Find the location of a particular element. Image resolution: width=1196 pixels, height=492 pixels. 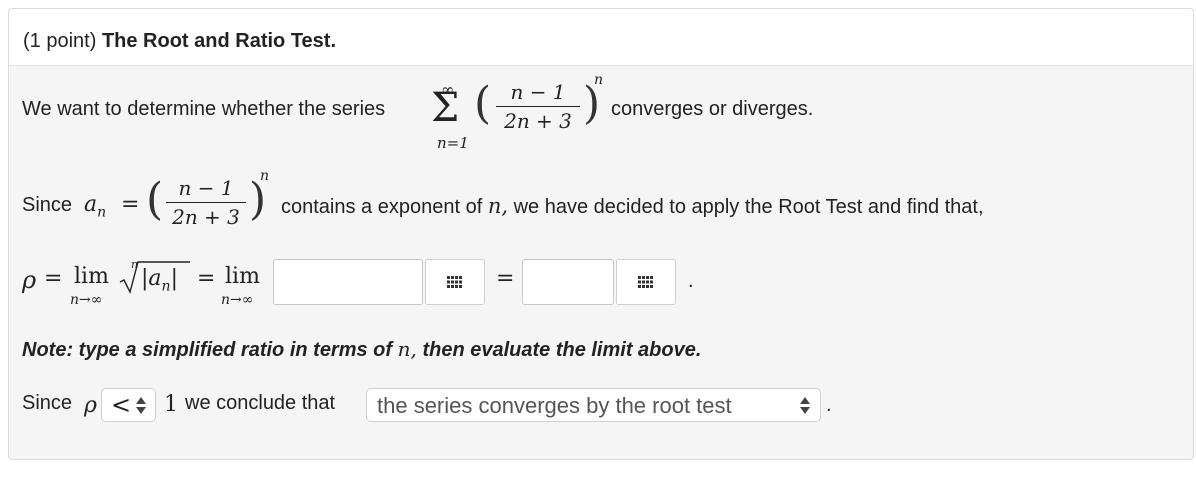

equals-3: = is located at coordinates (206, 278).